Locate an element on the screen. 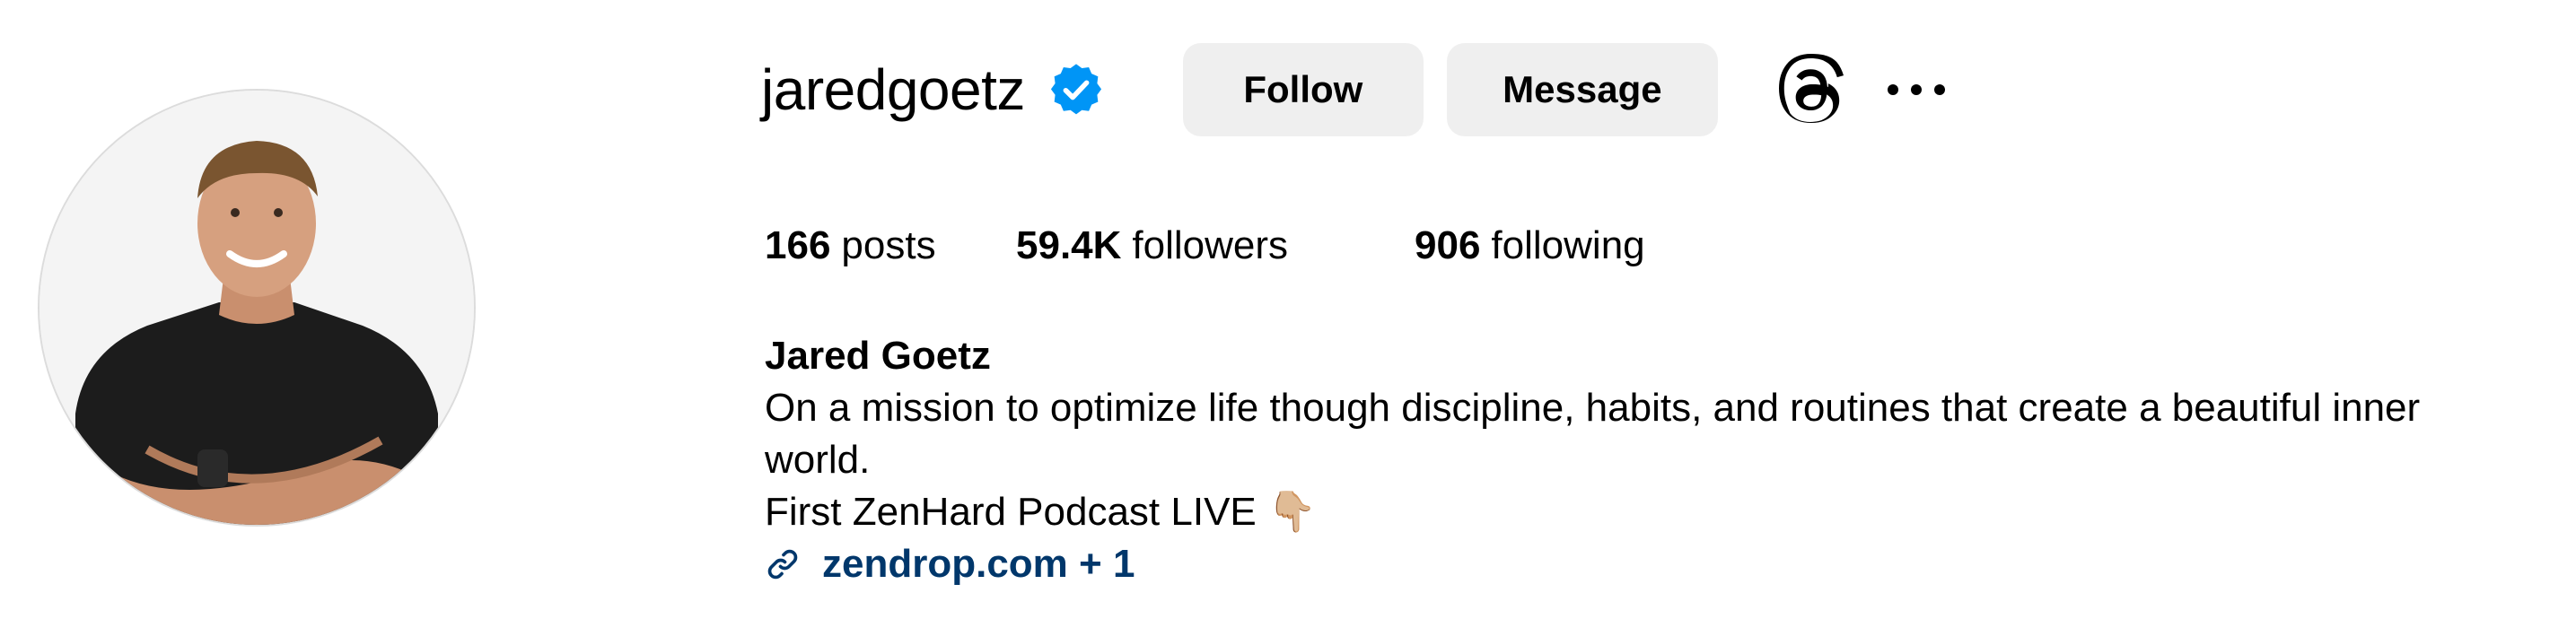 The image size is (2576, 619). followers-link: 59.4K followers is located at coordinates (1215, 246).